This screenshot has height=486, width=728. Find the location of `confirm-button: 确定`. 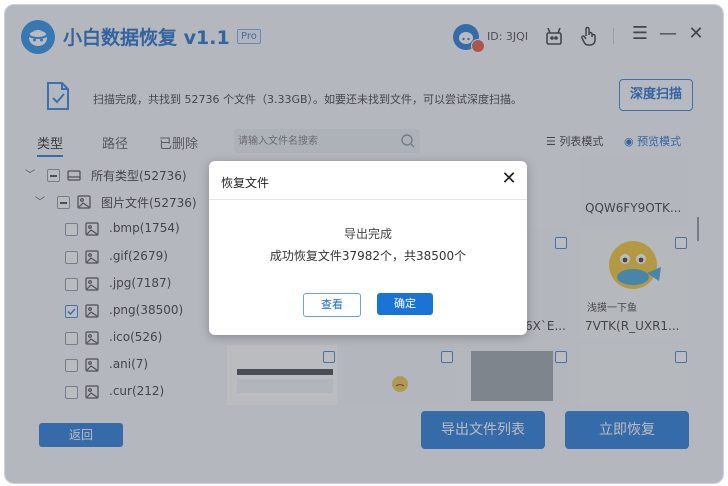

confirm-button: 确定 is located at coordinates (405, 304).